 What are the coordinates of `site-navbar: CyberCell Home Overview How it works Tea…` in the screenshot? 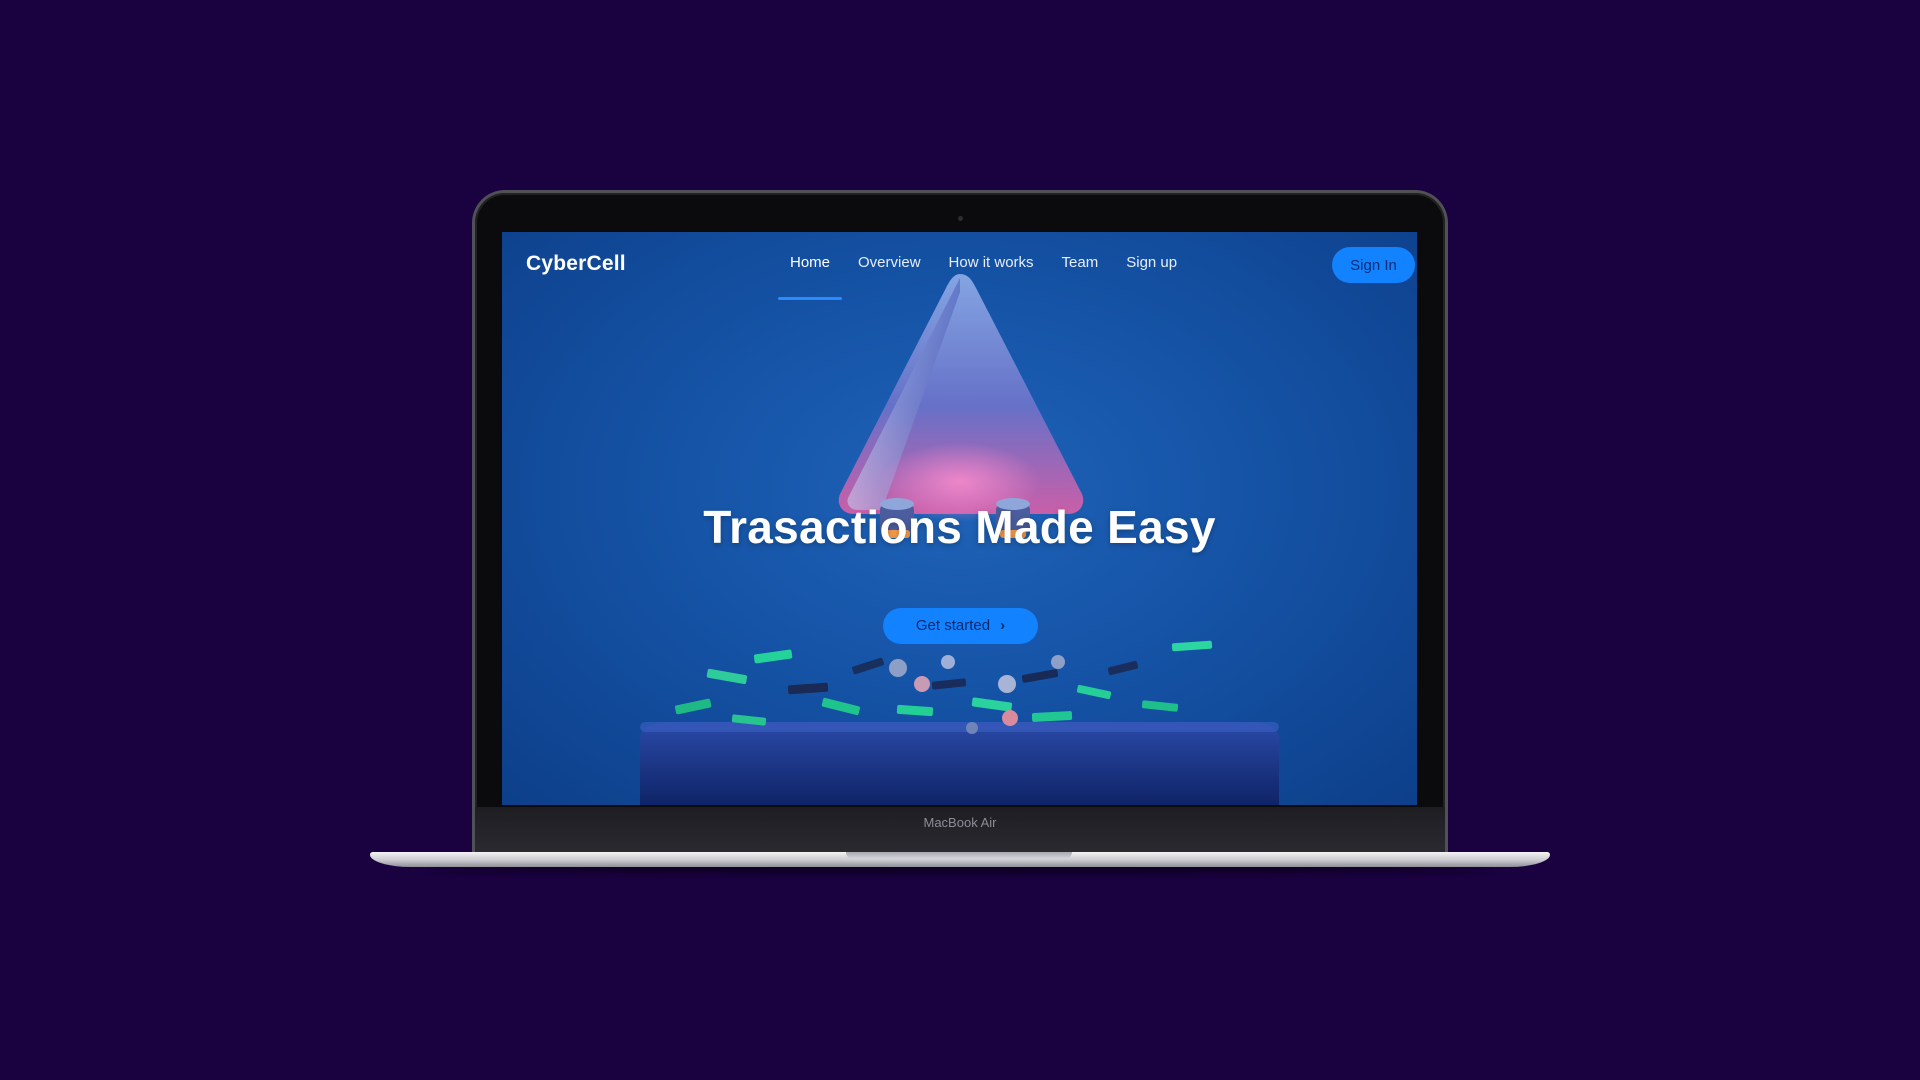 It's located at (959, 266).